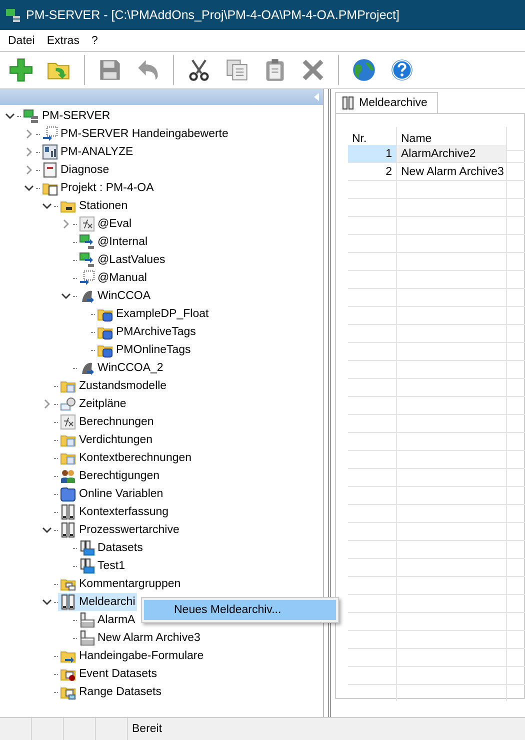  What do you see at coordinates (110, 476) in the screenshot?
I see `tree-item: Berechtigungen` at bounding box center [110, 476].